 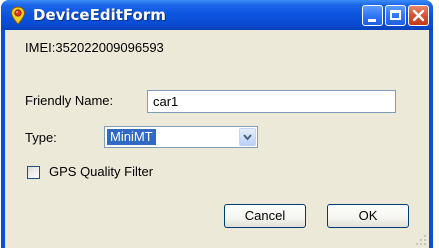 What do you see at coordinates (271, 101) in the screenshot?
I see `friendly-name-input: car1` at bounding box center [271, 101].